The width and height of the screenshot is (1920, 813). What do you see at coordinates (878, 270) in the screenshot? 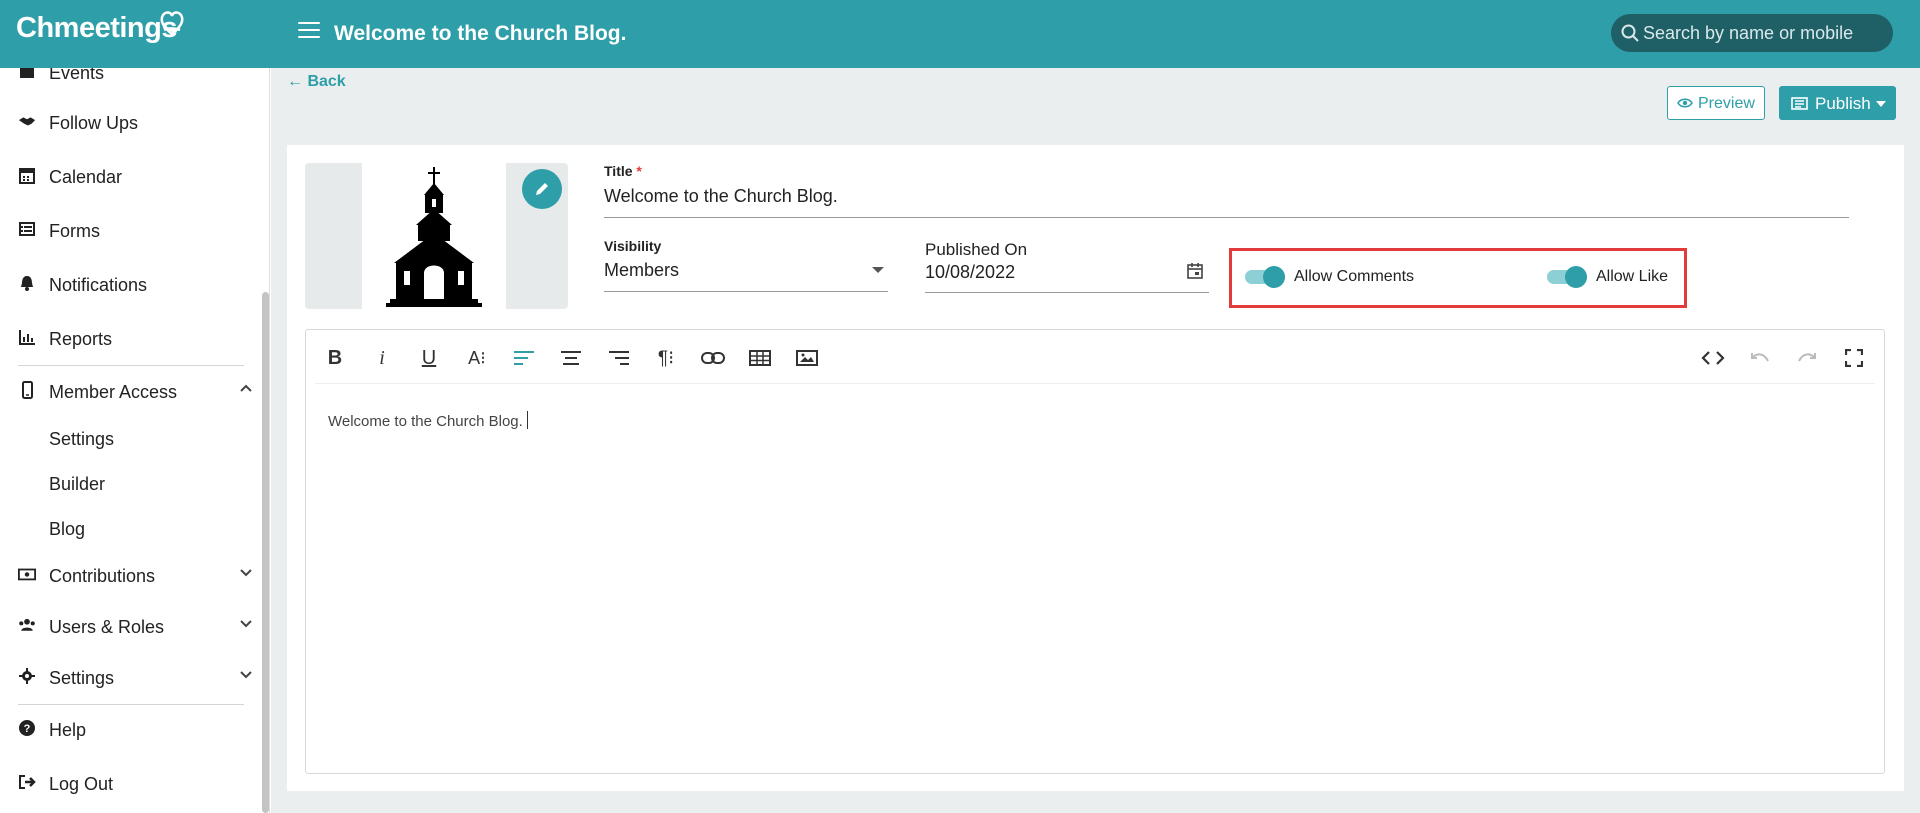
I see `dropdown-caret-icon` at bounding box center [878, 270].